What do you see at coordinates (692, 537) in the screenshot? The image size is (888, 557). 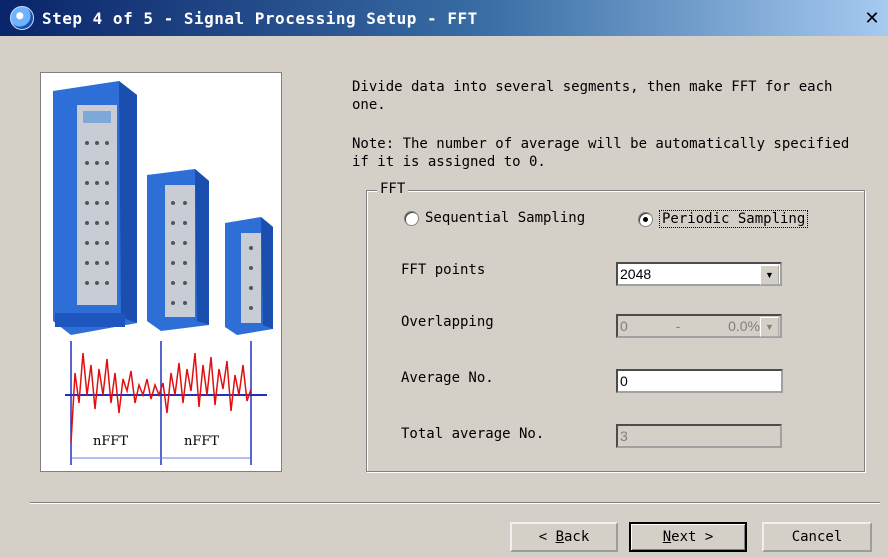 I see `next-button-label: ext >` at bounding box center [692, 537].